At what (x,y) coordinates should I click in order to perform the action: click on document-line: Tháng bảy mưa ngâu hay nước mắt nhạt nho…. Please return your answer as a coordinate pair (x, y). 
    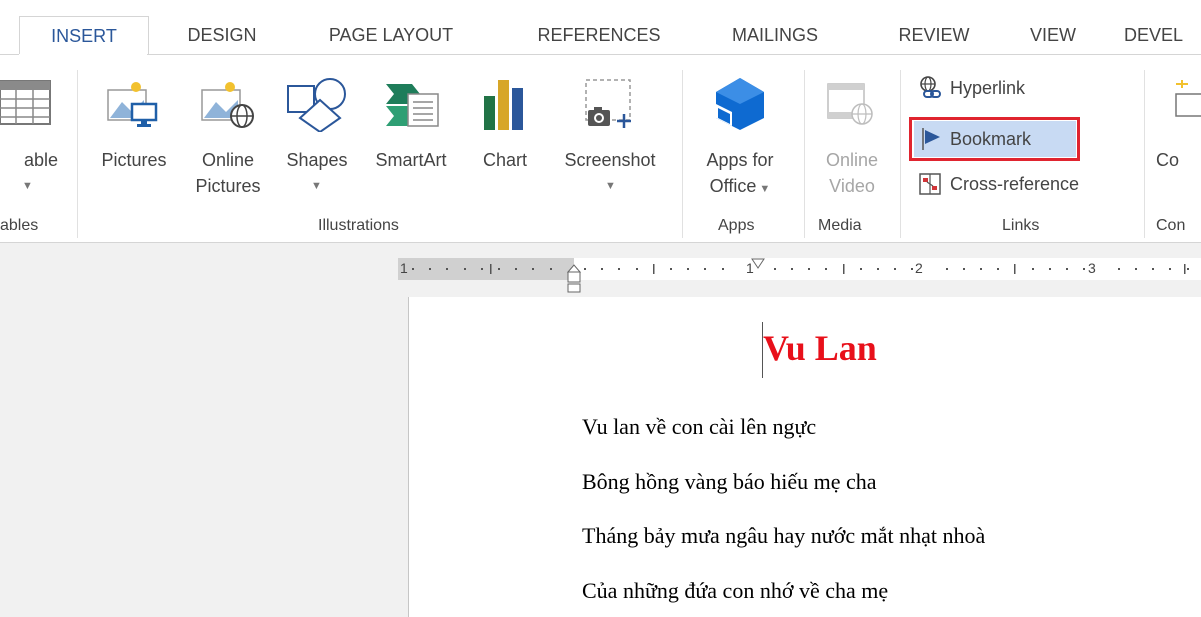
    Looking at the image, I should click on (783, 536).